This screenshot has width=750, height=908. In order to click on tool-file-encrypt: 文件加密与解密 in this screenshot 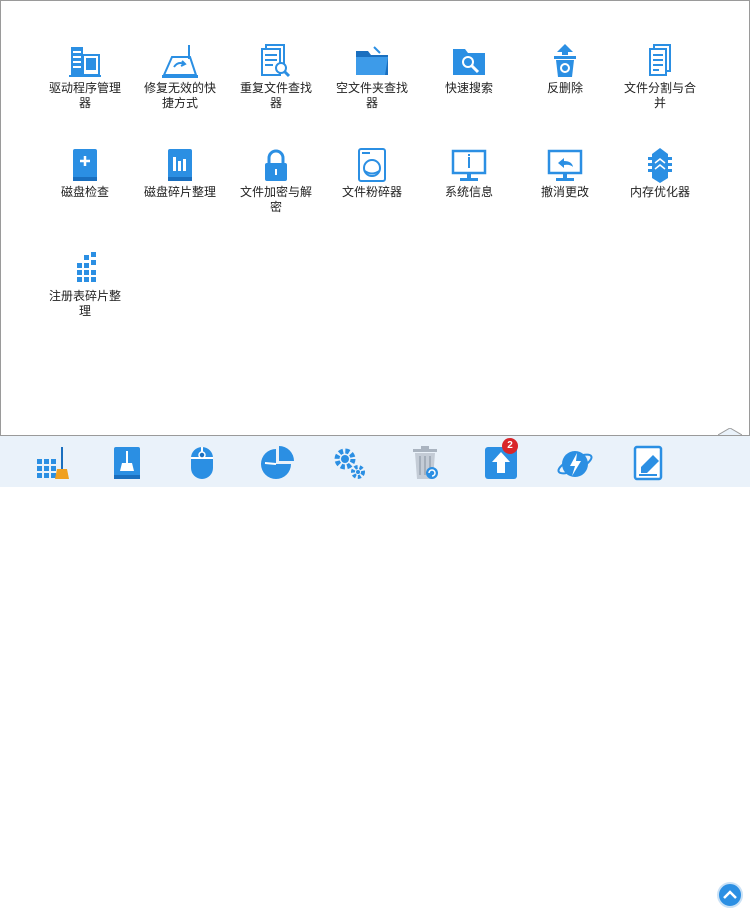, I will do `click(276, 181)`.